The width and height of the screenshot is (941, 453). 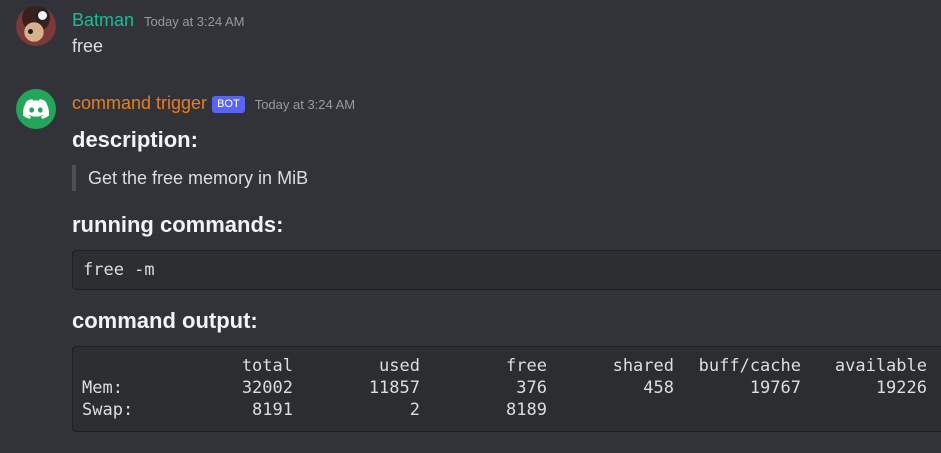 I want to click on command-codeblock: free -m, so click(x=506, y=270).